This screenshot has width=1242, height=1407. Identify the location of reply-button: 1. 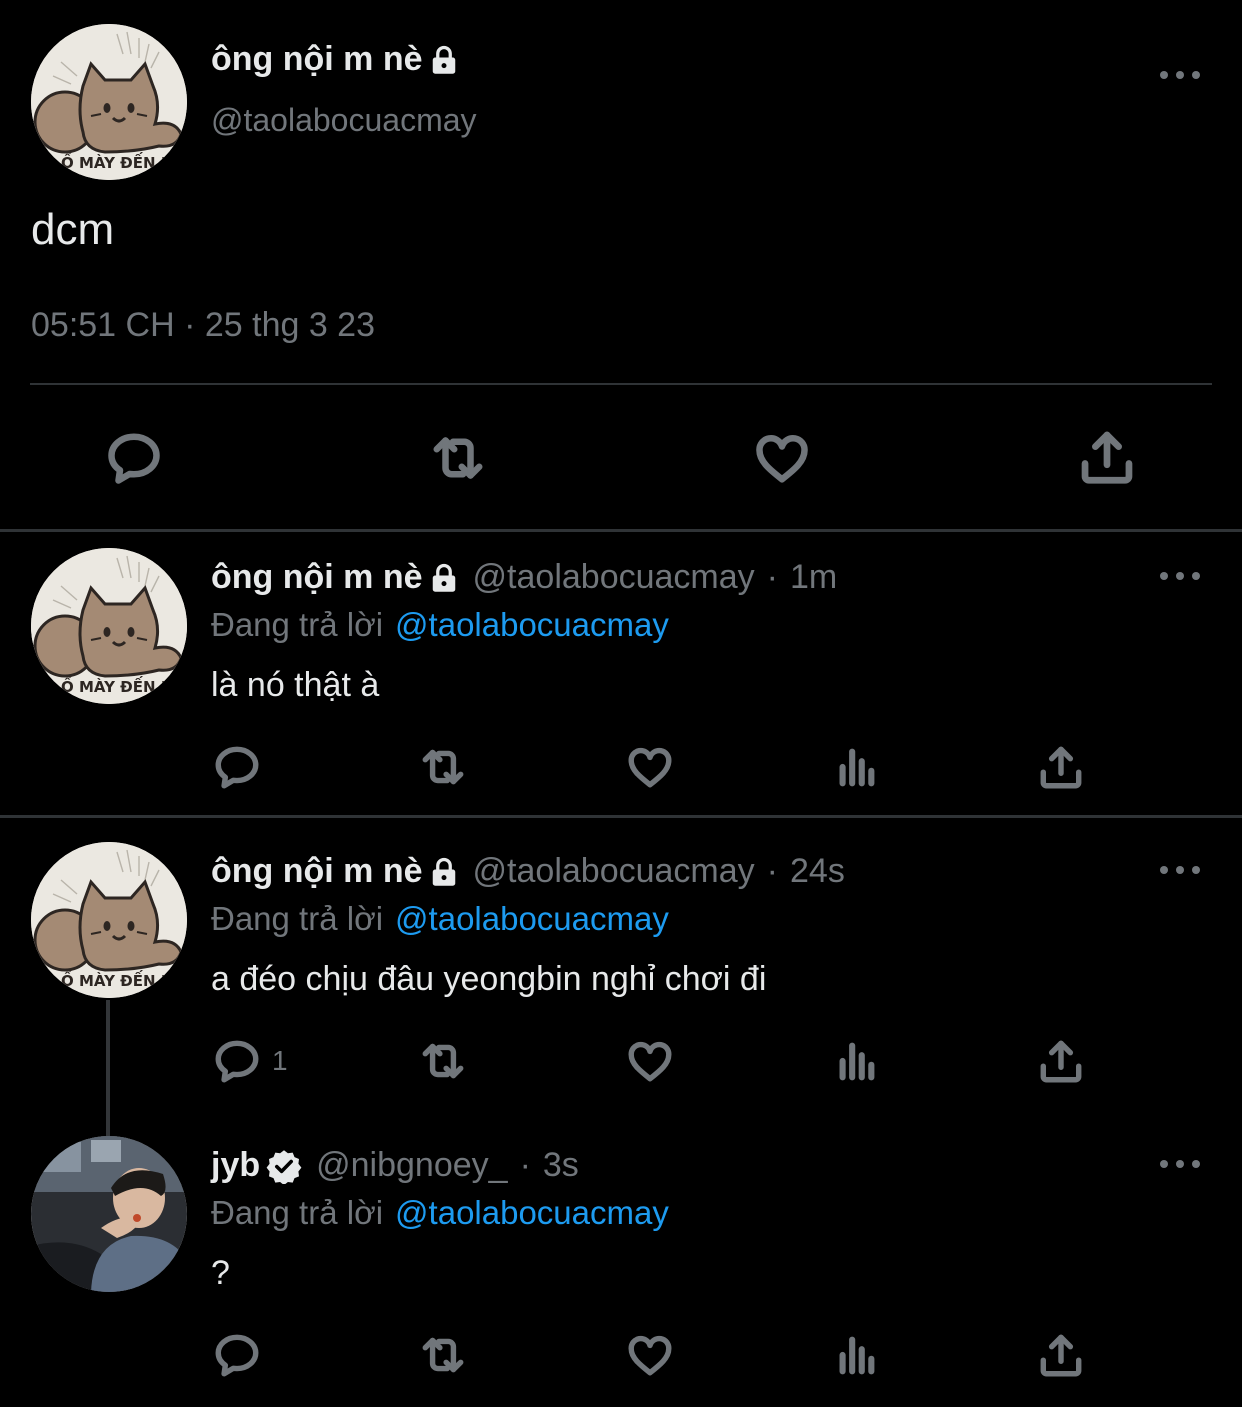
(250, 1061).